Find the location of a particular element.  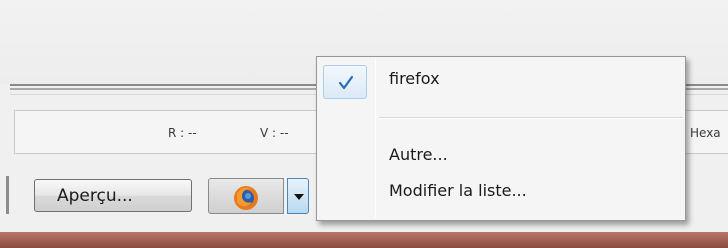

hex-value-label: Hexa is located at coordinates (705, 133).